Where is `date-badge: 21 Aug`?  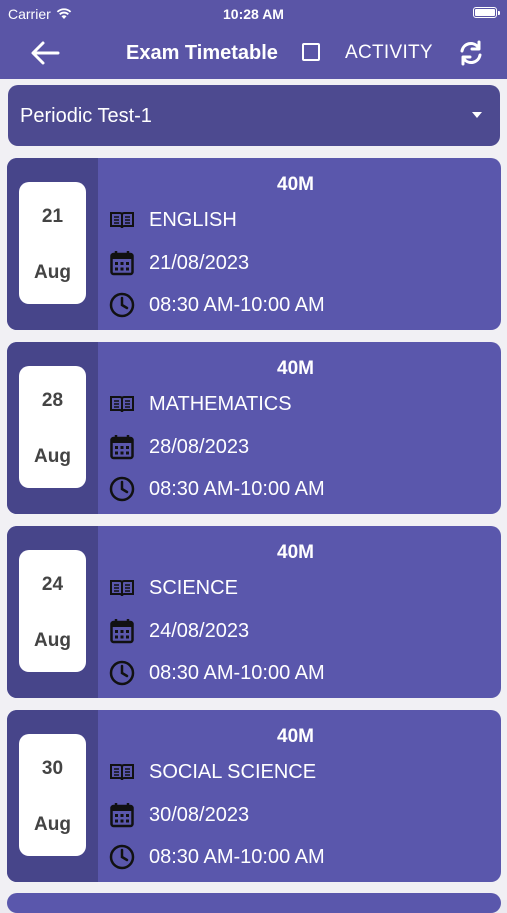
date-badge: 21 Aug is located at coordinates (52, 243).